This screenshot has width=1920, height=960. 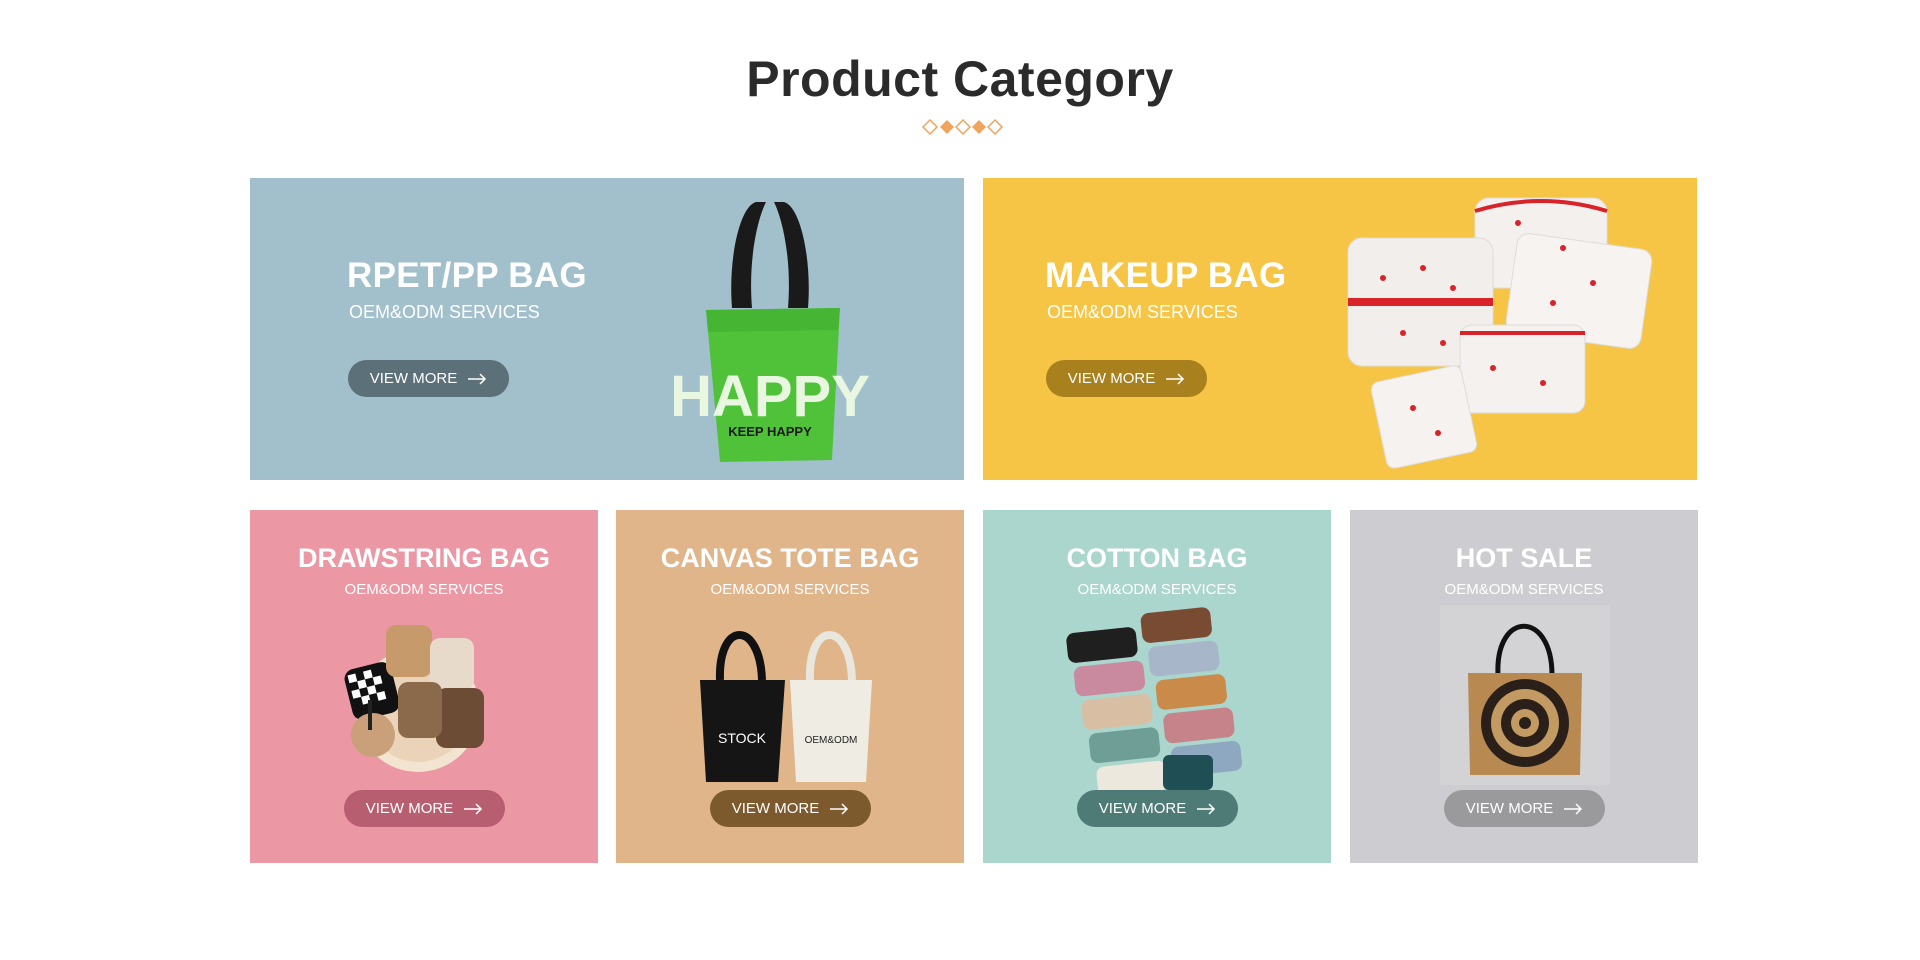 I want to click on jute-tote-bag-image, so click(x=1525, y=695).